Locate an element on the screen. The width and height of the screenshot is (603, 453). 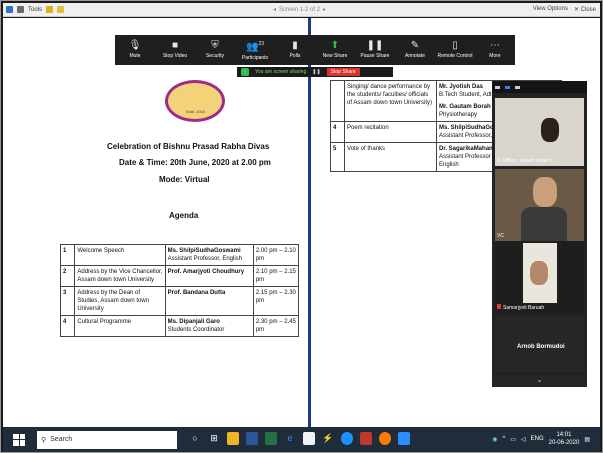
remote-control-button: ▯ Remote Control is located at coordinates (455, 50).